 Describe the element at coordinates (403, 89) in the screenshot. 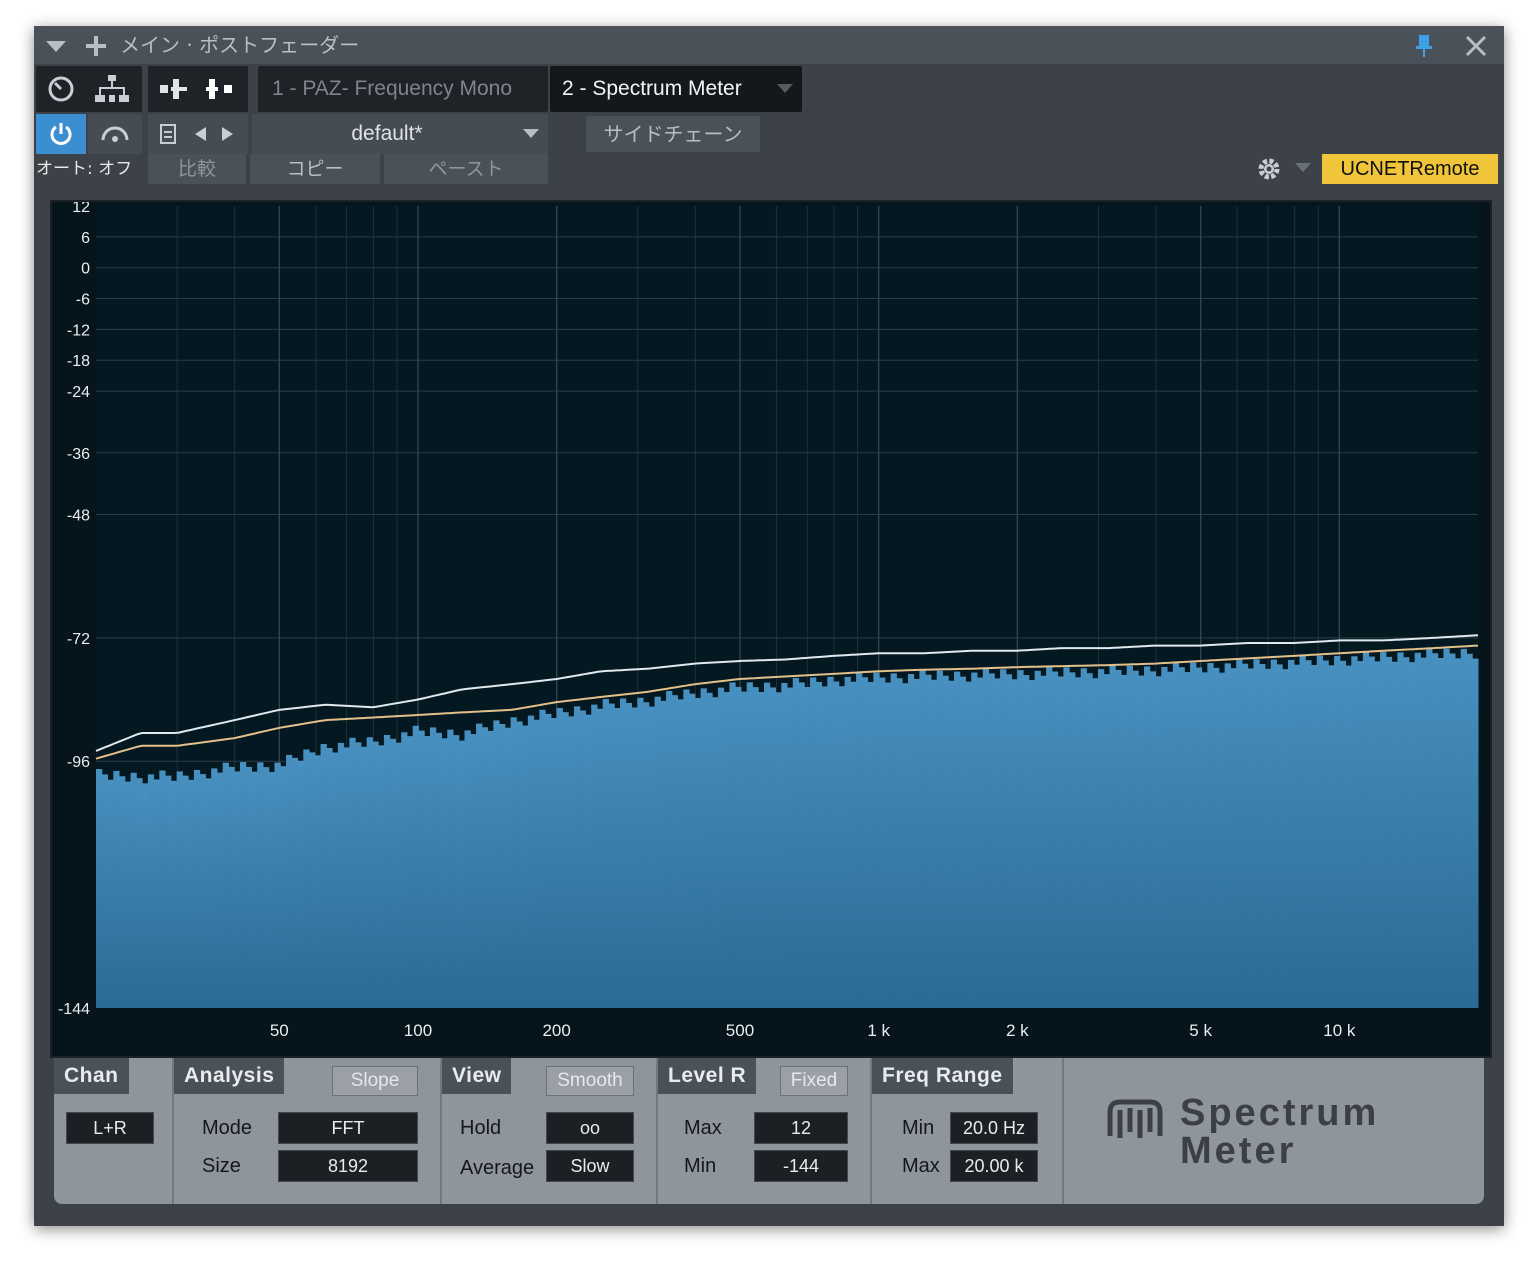

I see `insert-slot-1: 1 - PAZ- Frequency Mono` at that location.